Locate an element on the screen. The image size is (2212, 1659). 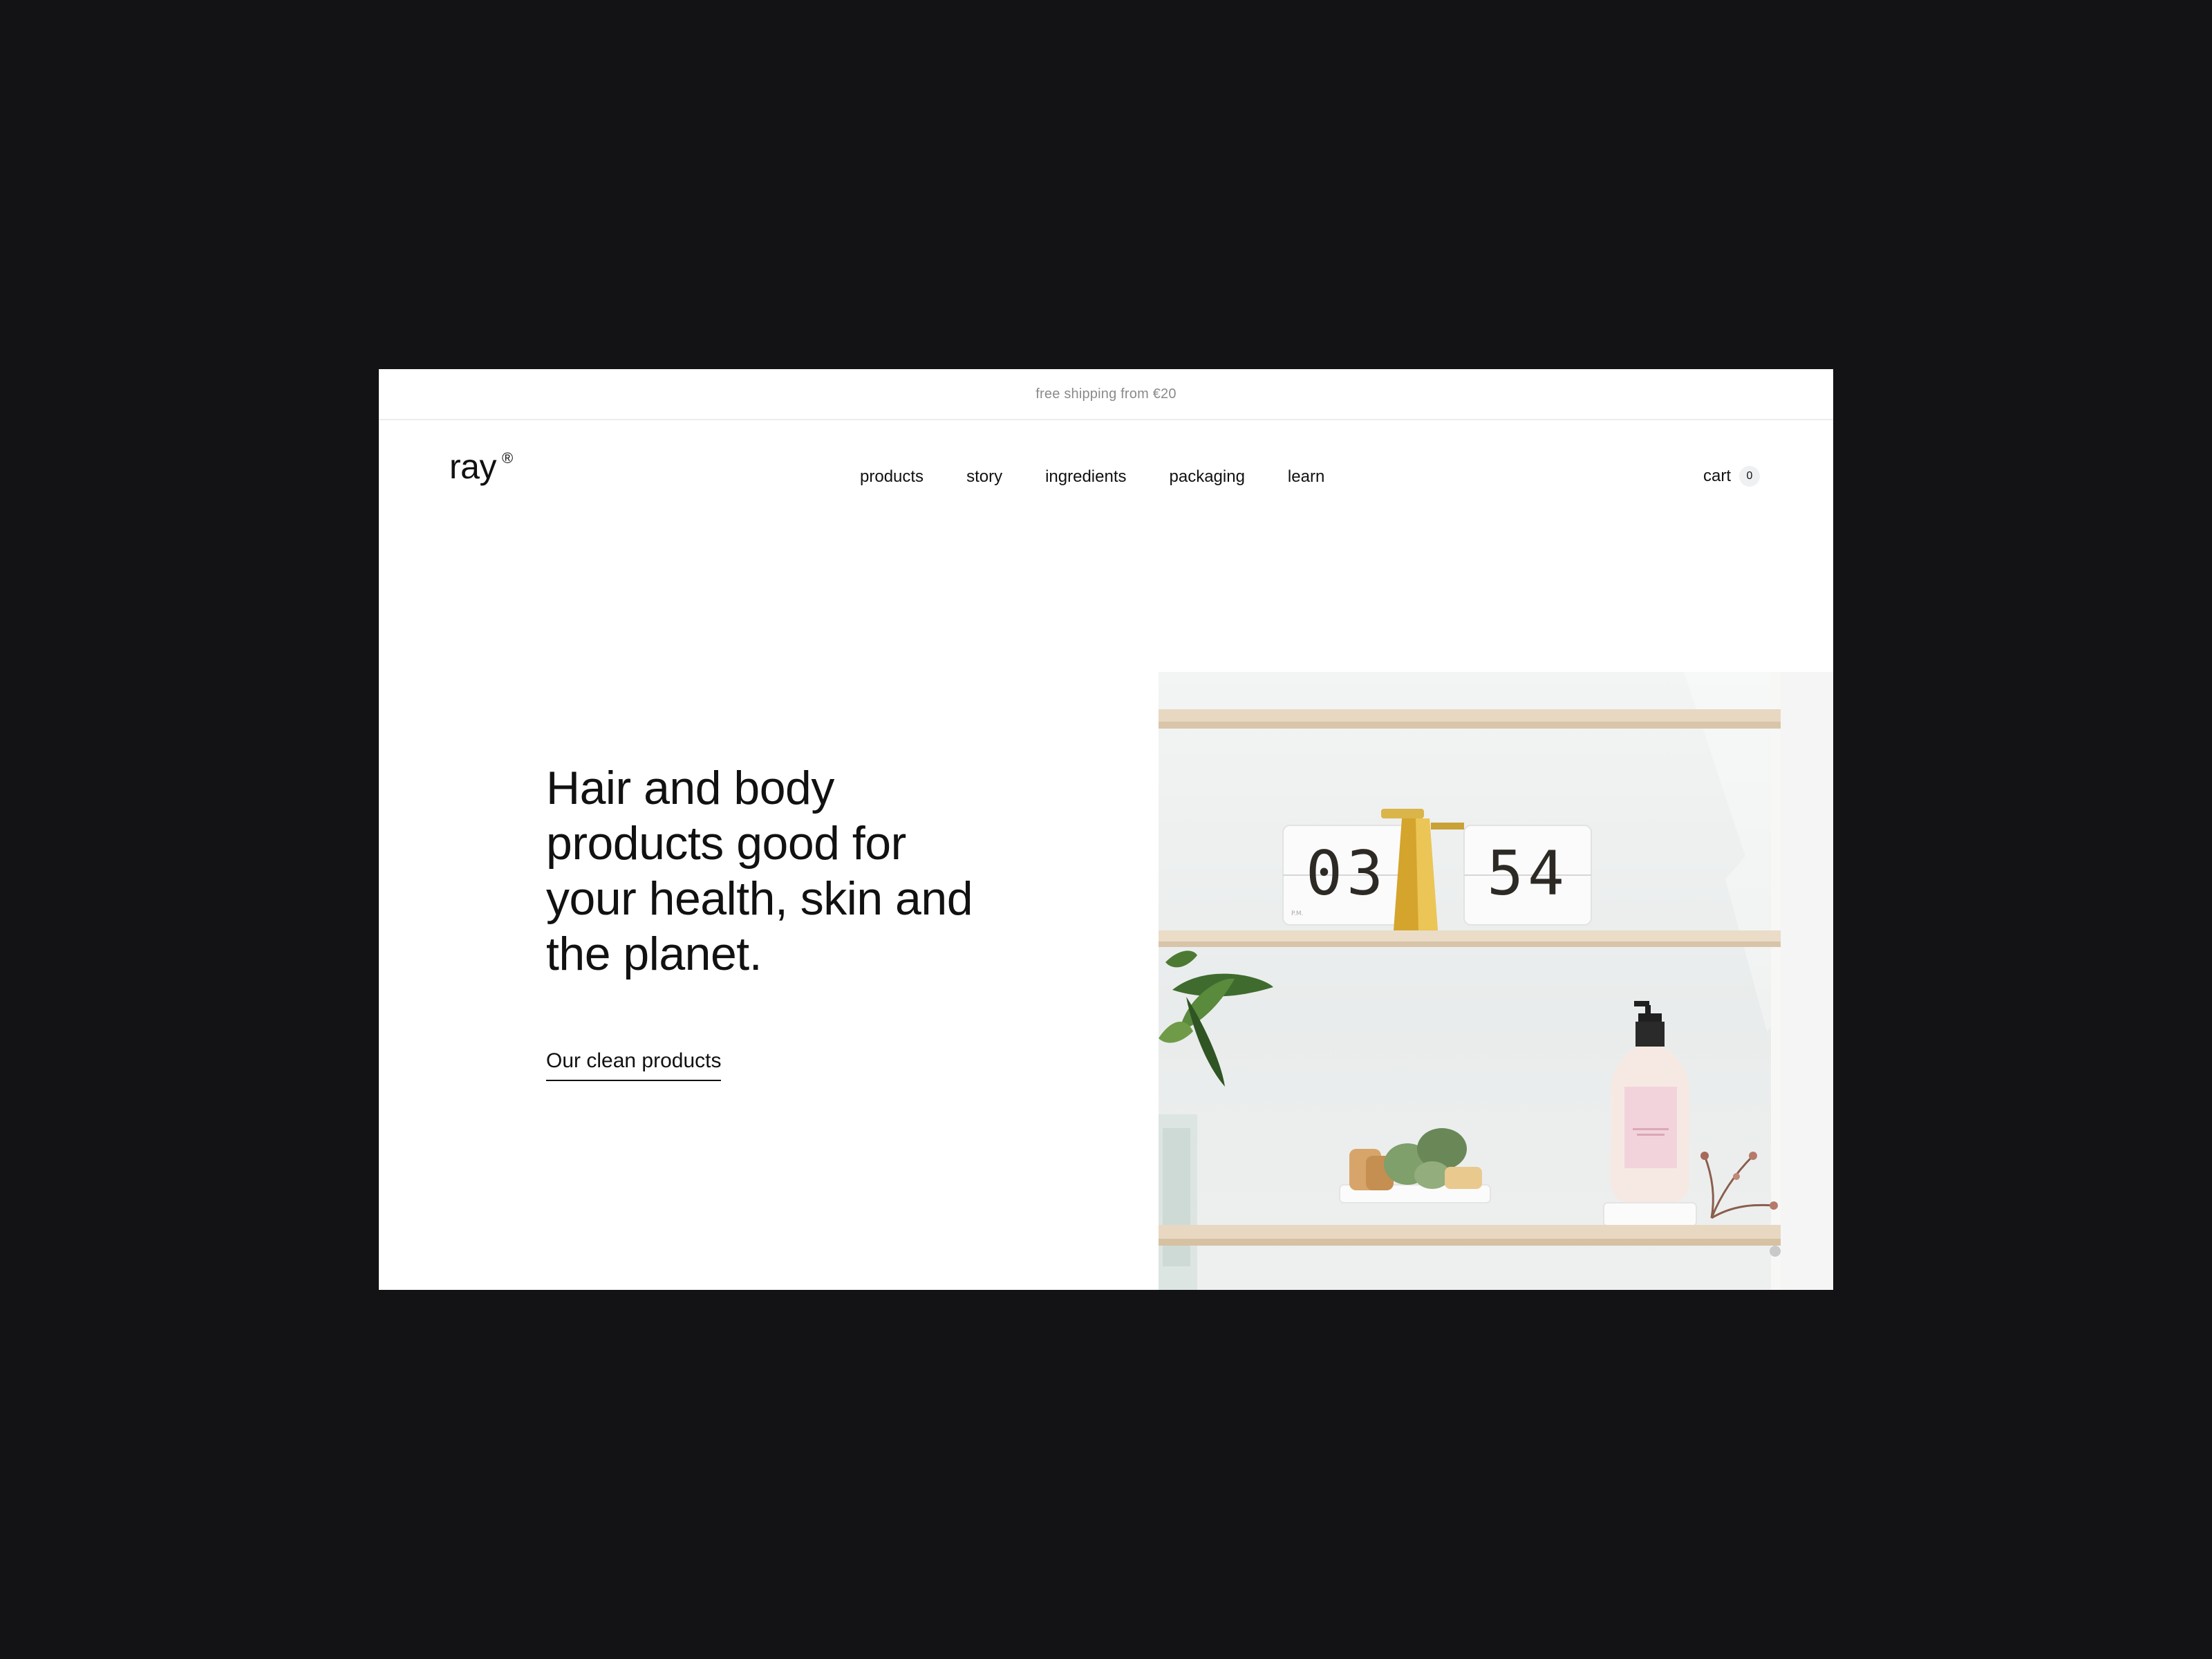
nav-item-packaging: packaging is located at coordinates (1207, 477).